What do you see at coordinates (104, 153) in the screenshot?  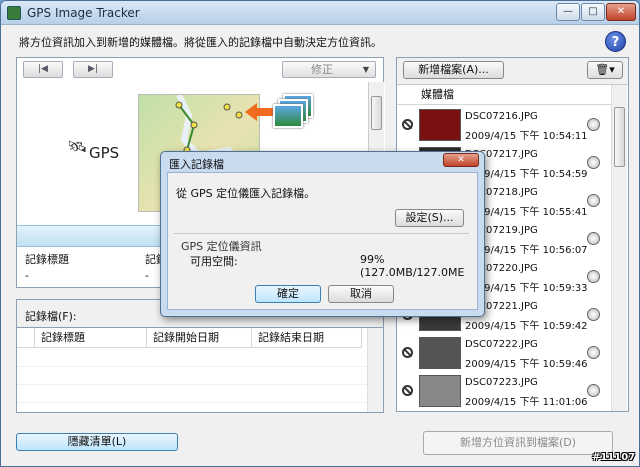 I see `gps-label: GPS` at bounding box center [104, 153].